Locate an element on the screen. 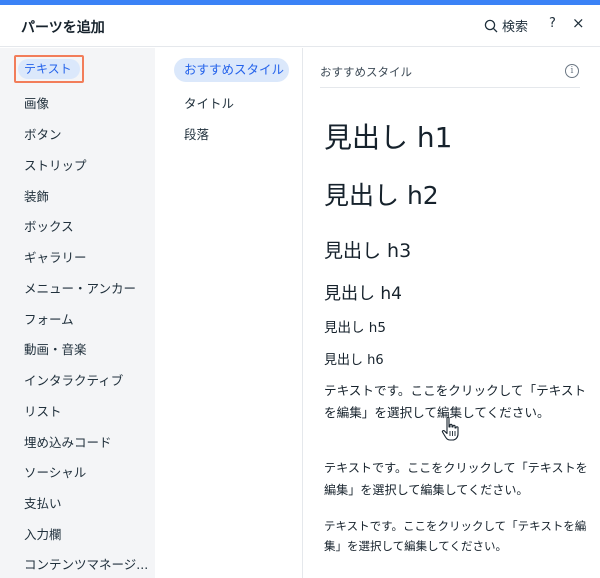 The image size is (600, 578). category-item-video-music: 動画・音楽 is located at coordinates (55, 348).